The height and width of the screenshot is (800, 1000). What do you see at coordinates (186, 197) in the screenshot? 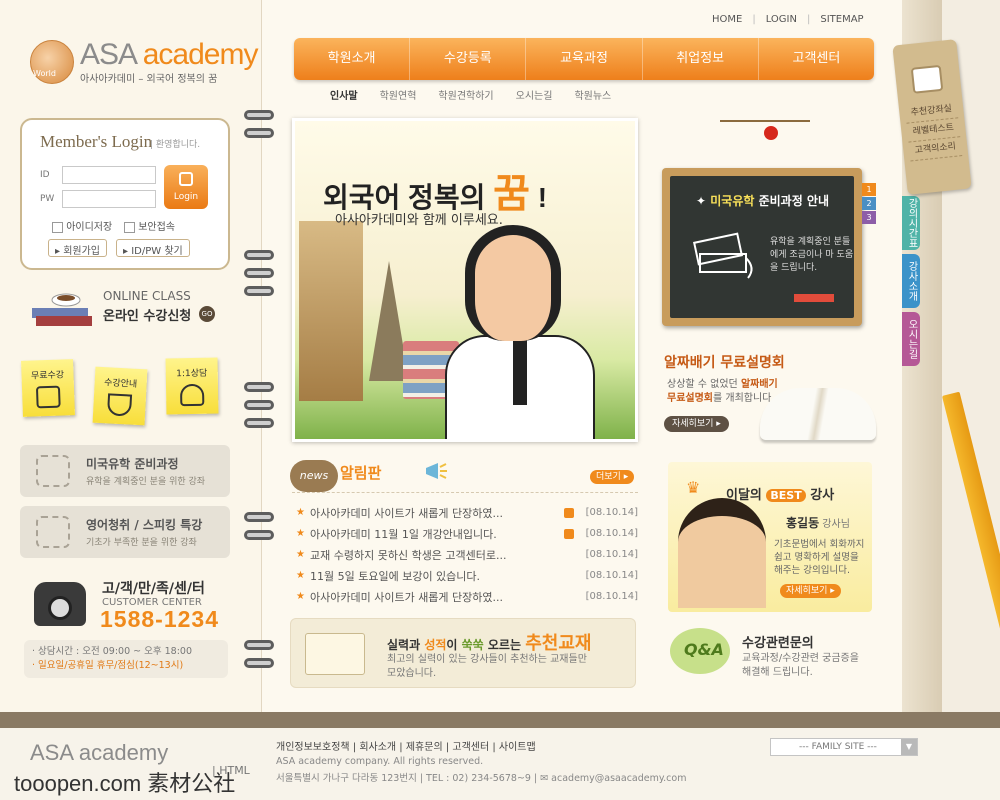
I see `login-button-label: Login` at bounding box center [186, 197].